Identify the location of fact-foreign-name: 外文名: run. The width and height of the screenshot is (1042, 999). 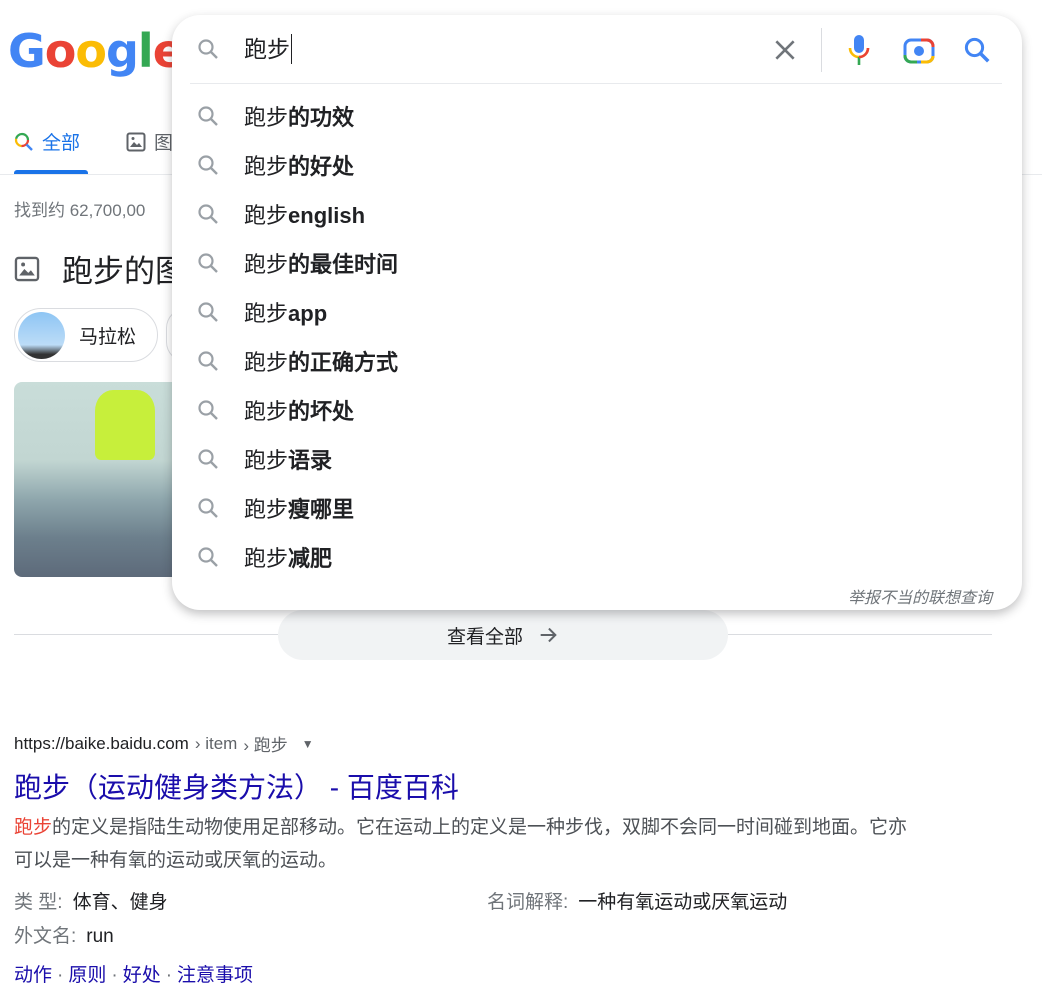
(64, 936).